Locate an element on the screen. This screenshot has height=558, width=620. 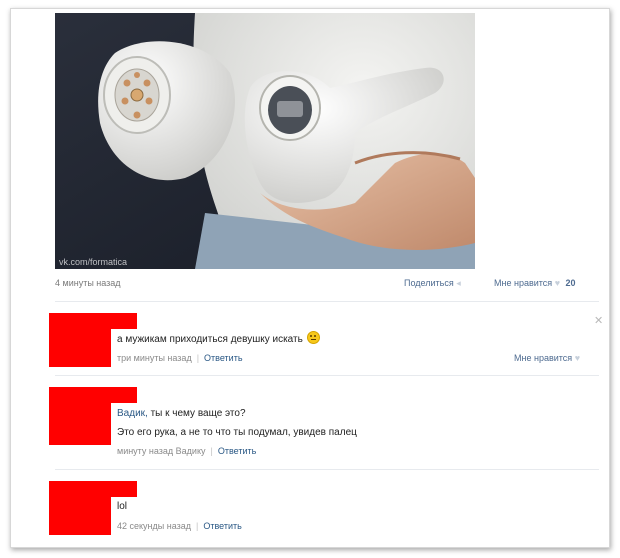
comment-2-meta: минуту назад Вадику | Ответить is located at coordinates (187, 451).